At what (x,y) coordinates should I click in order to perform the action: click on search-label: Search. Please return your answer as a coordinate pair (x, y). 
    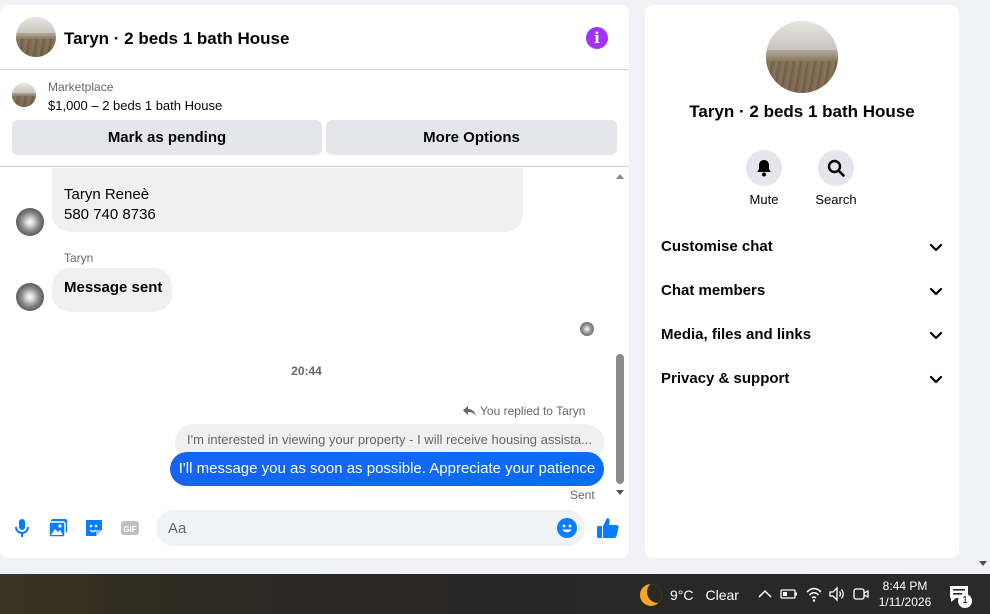
    Looking at the image, I should click on (836, 199).